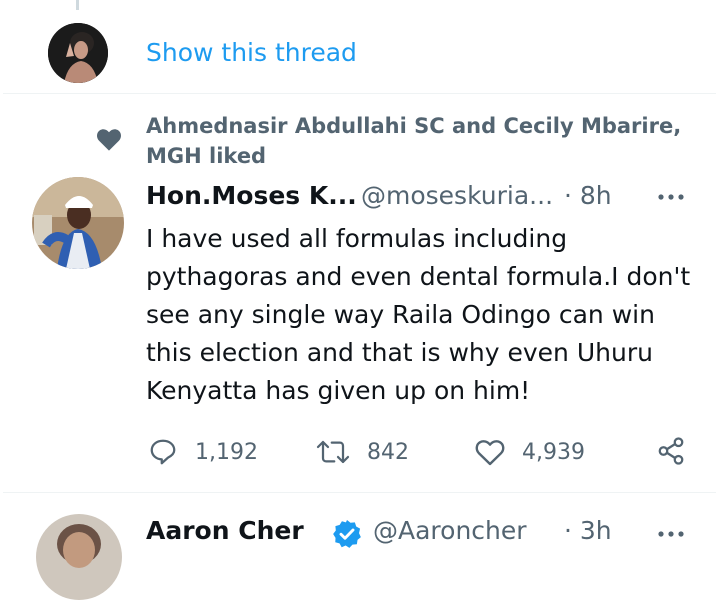 This screenshot has width=719, height=600. I want to click on tweet-timestamp: · 8h, so click(588, 195).